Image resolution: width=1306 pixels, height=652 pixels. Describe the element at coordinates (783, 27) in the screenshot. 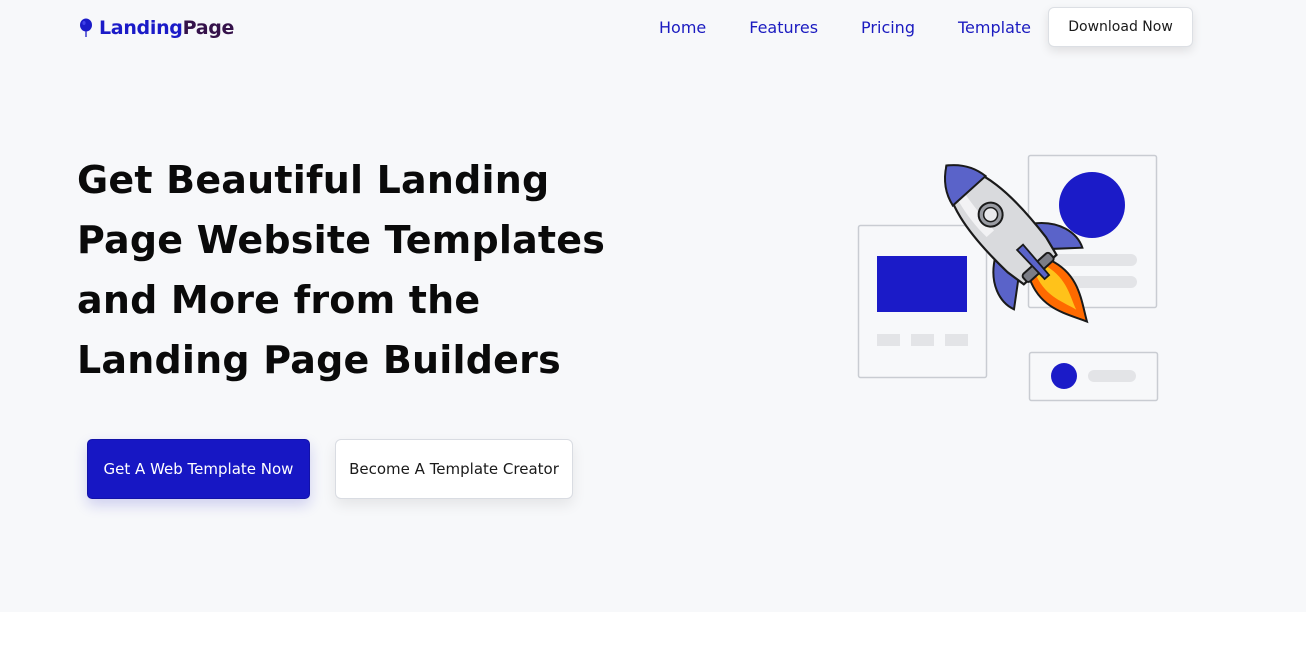

I see `nav-link-features: Features` at that location.